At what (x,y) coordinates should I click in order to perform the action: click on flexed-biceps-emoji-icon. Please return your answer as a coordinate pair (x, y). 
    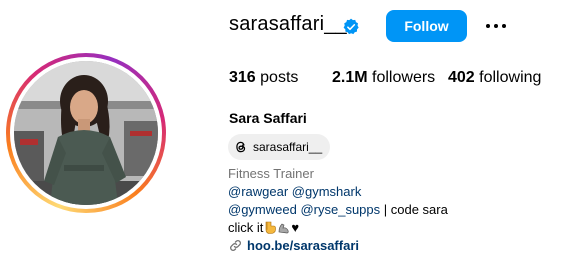
    Looking at the image, I should click on (284, 228).